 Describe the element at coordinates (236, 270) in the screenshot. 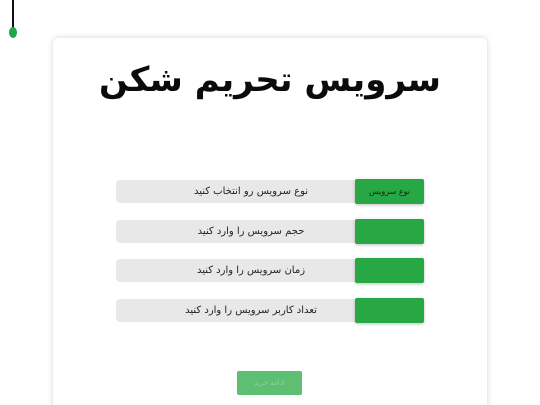

I see `service-duration-field: زمان سرویس را وارد کنید` at that location.